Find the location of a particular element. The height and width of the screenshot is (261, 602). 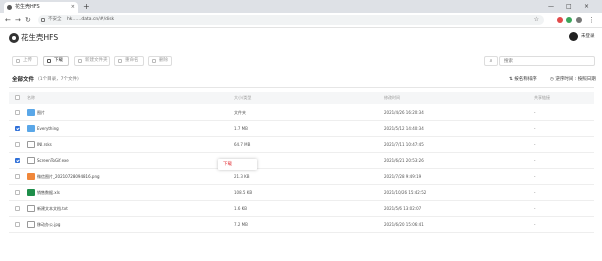

file-size: 64.7 MB is located at coordinates (242, 144).